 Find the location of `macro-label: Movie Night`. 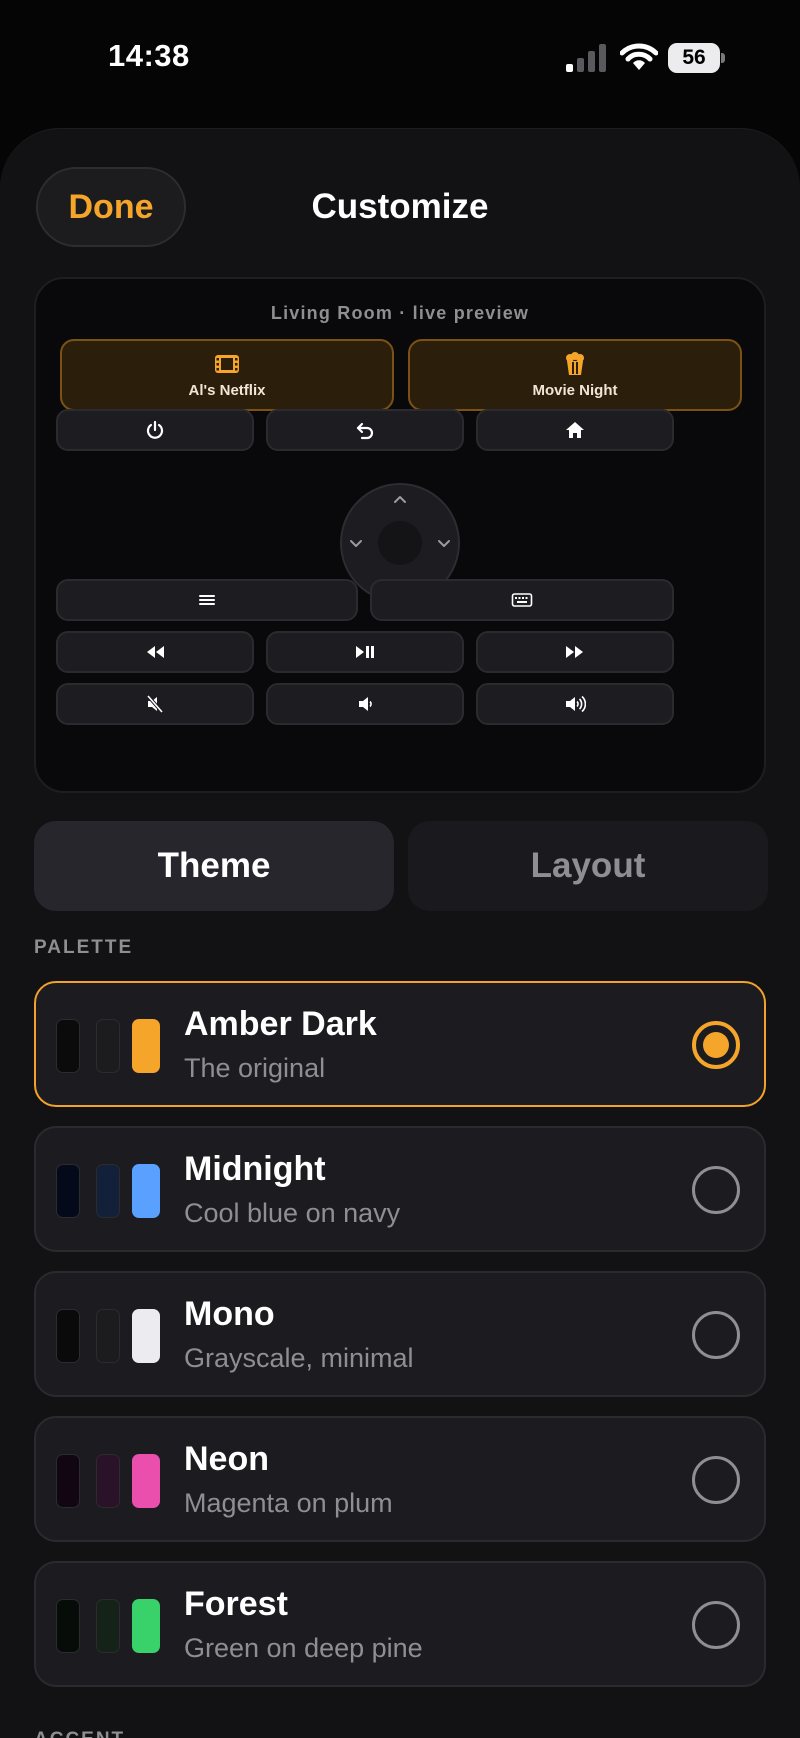

macro-label: Movie Night is located at coordinates (575, 390).